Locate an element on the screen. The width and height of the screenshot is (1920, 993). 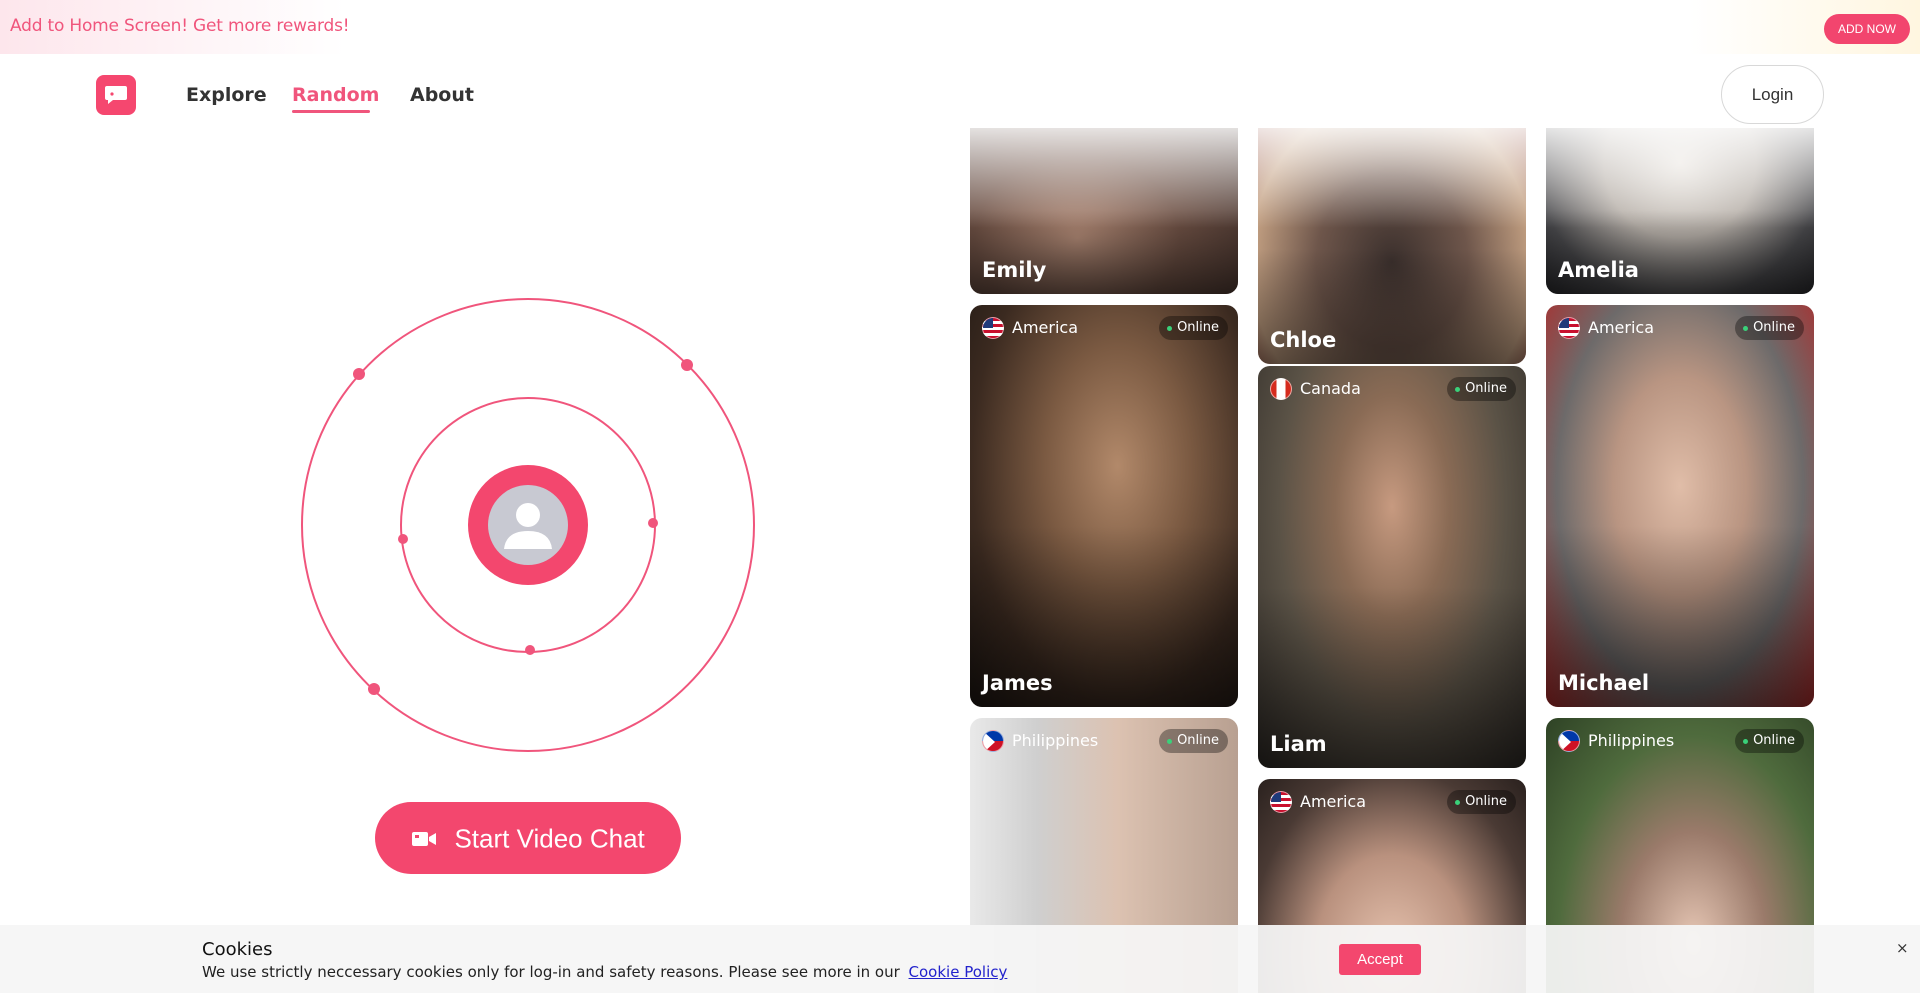
profile-card: Emily is located at coordinates (1104, 211).